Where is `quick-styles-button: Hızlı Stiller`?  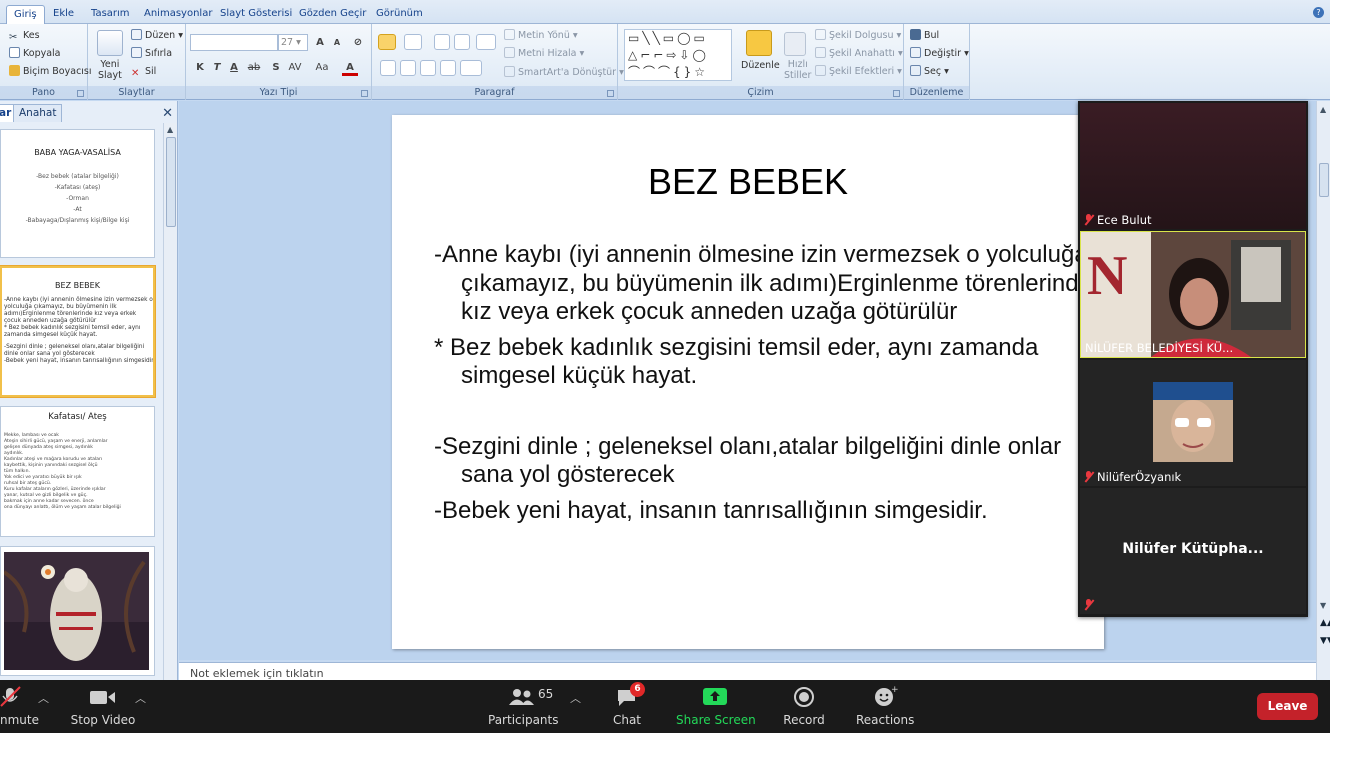
quick-styles-button: Hızlı Stiller is located at coordinates (797, 70).